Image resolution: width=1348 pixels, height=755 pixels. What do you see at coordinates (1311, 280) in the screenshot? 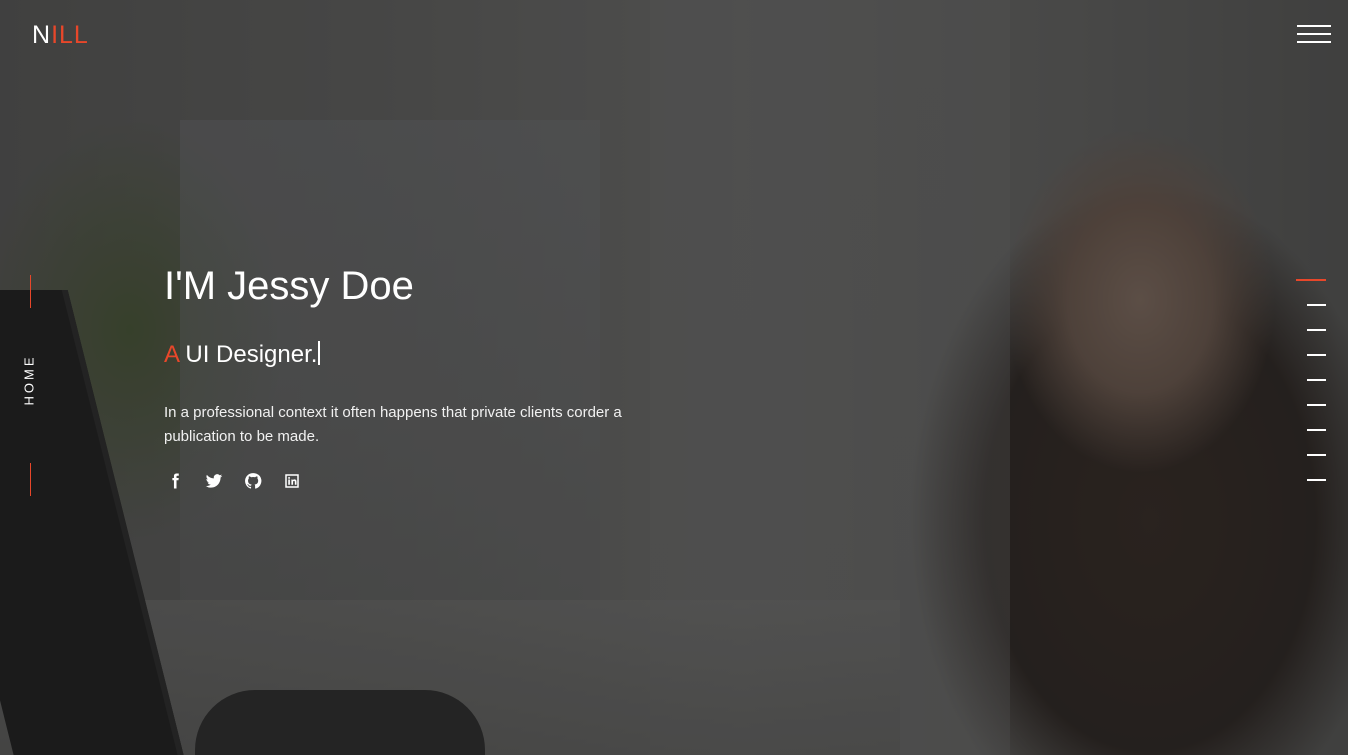
I see `page-dot-active` at bounding box center [1311, 280].